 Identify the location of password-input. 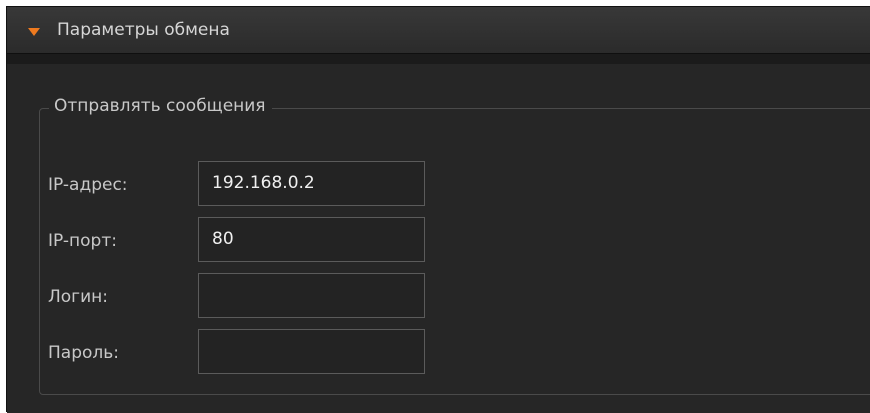
(311, 351).